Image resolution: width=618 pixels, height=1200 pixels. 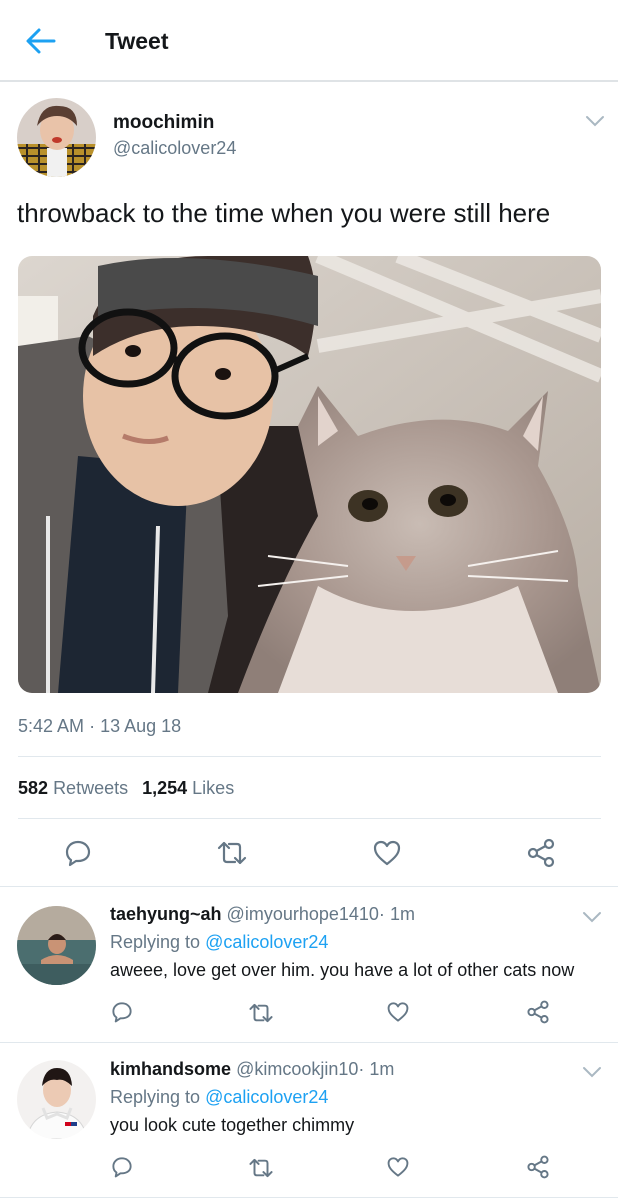 I want to click on likes-stat: 1,254 Likes, so click(x=188, y=788).